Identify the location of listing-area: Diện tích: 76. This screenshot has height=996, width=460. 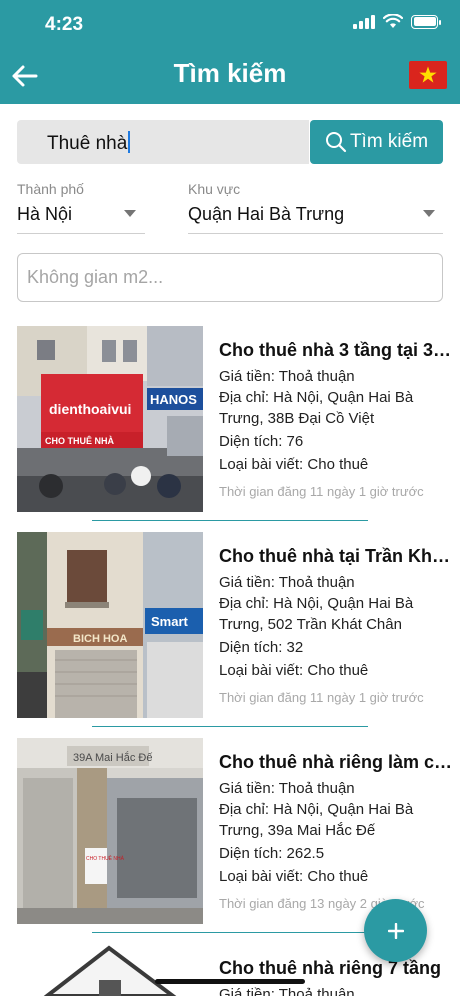
(261, 441).